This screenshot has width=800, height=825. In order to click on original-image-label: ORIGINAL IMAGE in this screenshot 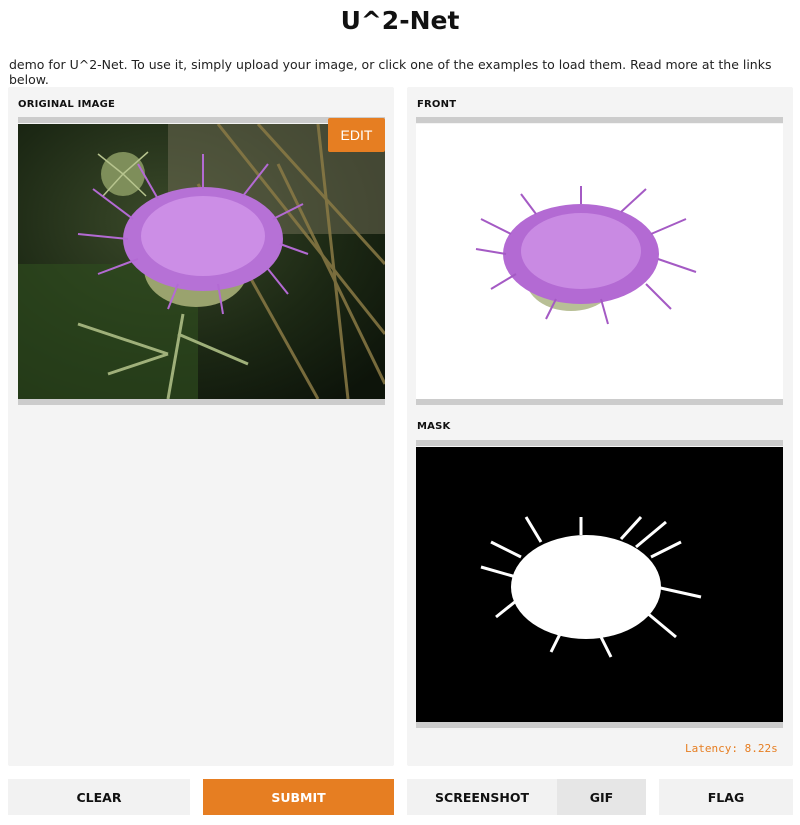, I will do `click(67, 104)`.